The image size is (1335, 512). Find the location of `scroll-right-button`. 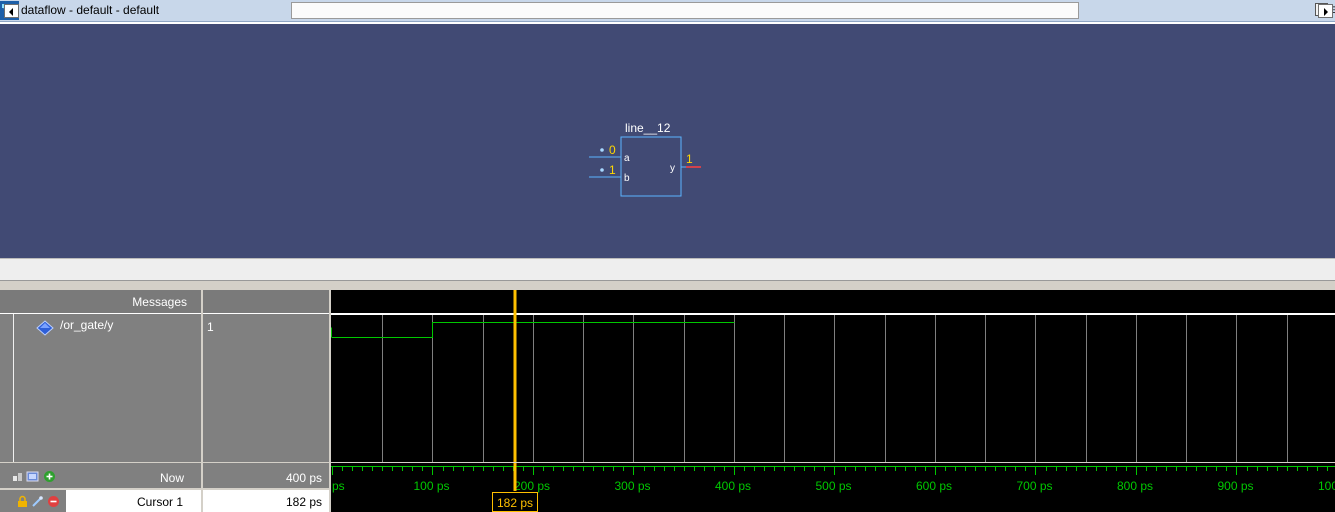

scroll-right-button is located at coordinates (1325, 11).